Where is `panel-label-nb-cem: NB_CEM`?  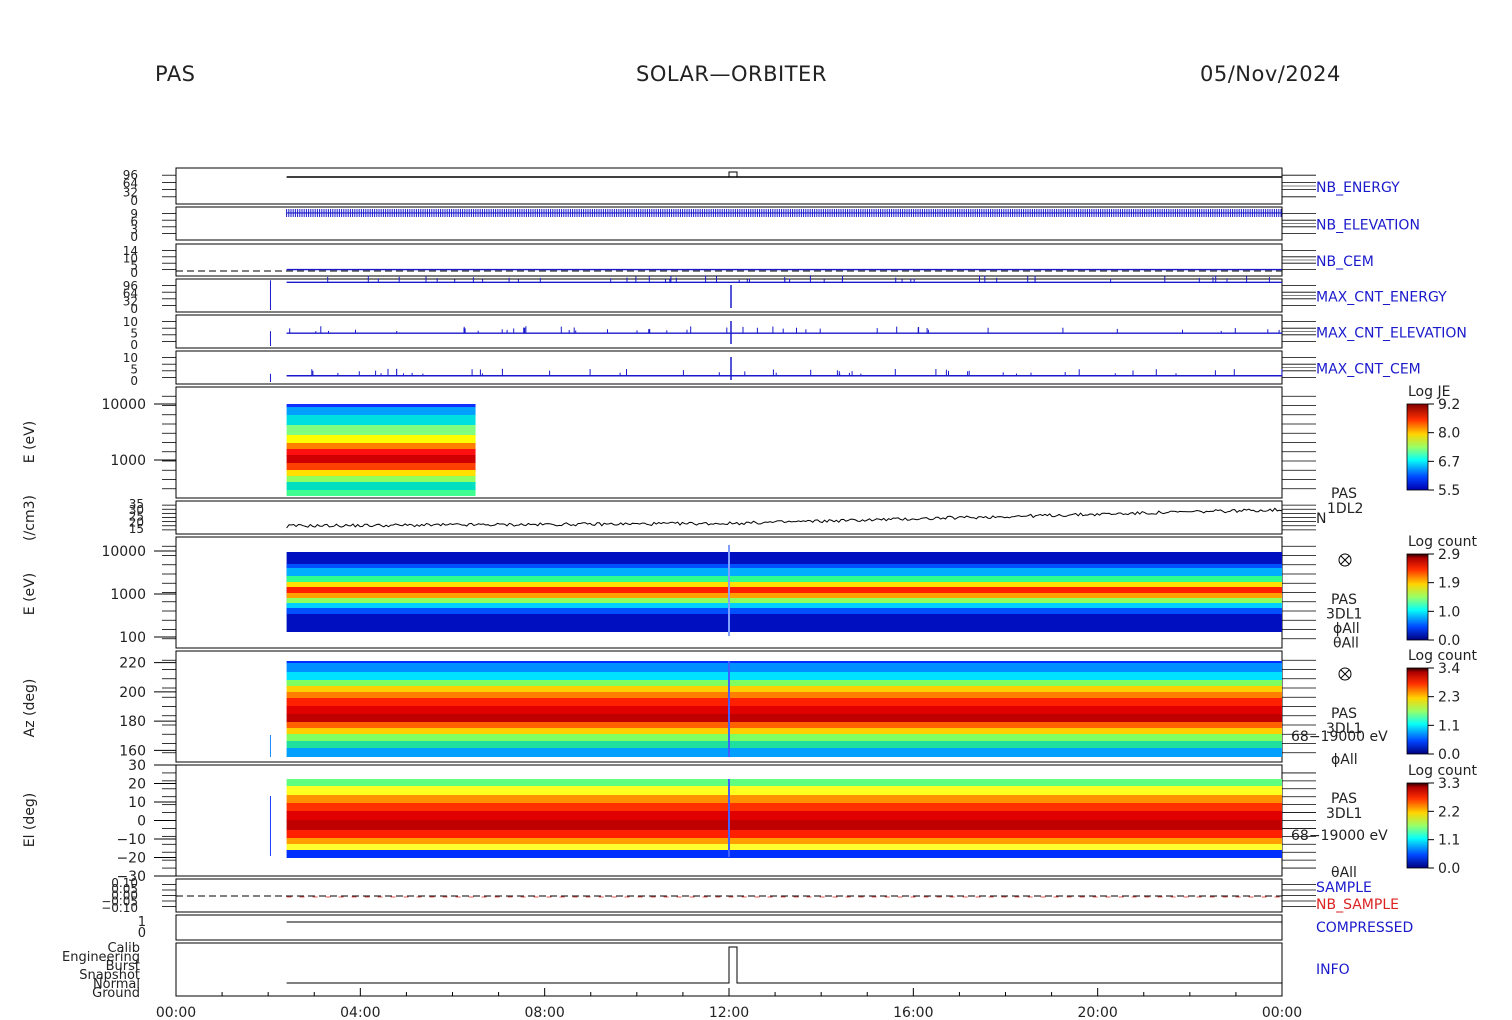 panel-label-nb-cem: NB_CEM is located at coordinates (1345, 262).